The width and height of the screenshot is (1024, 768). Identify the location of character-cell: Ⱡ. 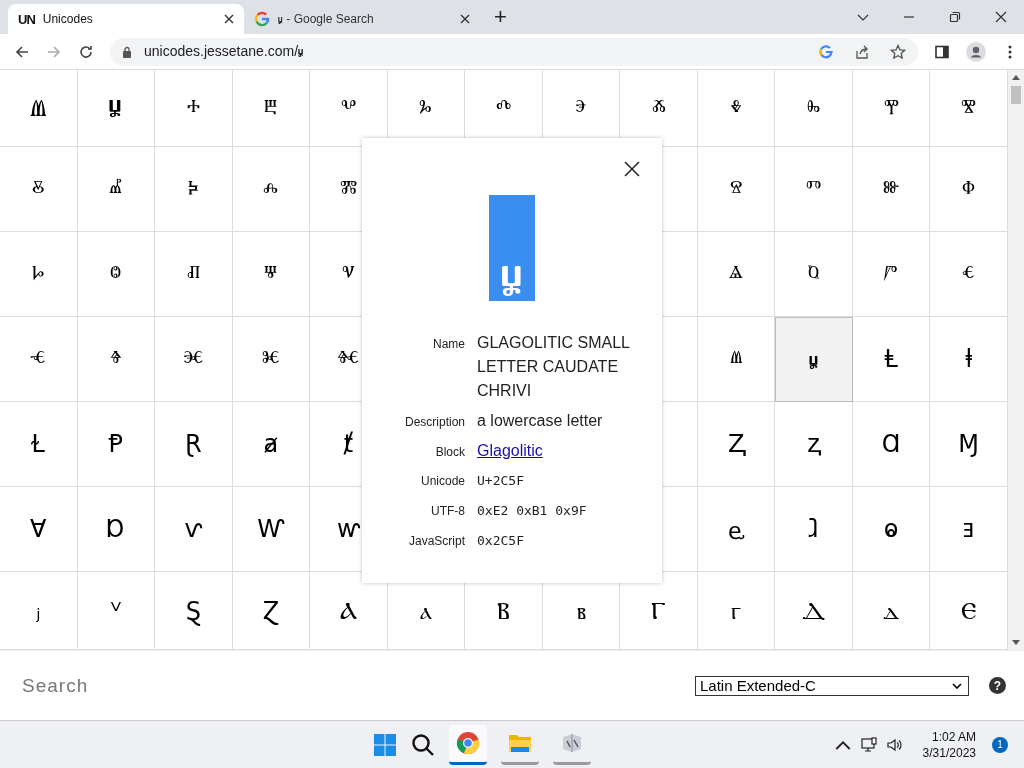
(891, 359).